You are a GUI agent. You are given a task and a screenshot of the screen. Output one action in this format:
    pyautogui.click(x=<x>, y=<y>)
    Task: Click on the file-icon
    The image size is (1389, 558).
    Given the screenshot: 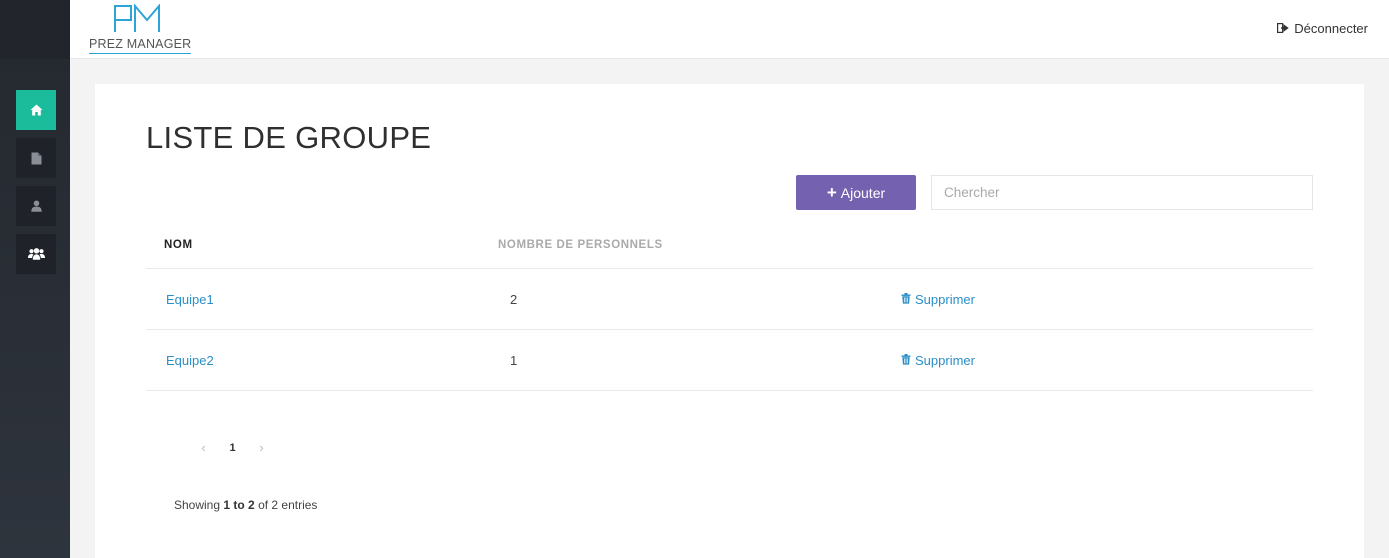 What is the action you would take?
    pyautogui.click(x=36, y=158)
    